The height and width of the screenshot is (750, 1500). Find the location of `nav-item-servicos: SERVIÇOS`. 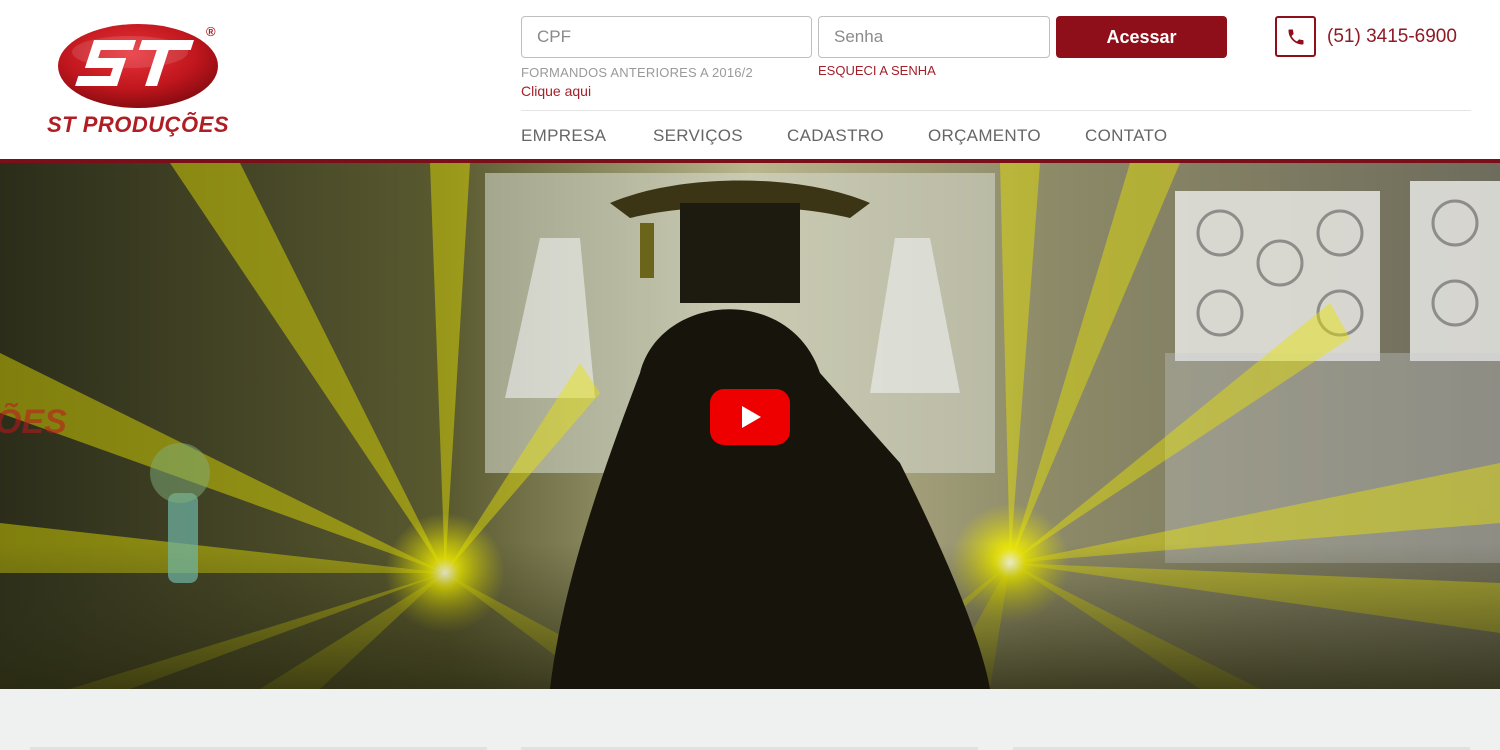

nav-item-servicos: SERVIÇOS is located at coordinates (698, 136).